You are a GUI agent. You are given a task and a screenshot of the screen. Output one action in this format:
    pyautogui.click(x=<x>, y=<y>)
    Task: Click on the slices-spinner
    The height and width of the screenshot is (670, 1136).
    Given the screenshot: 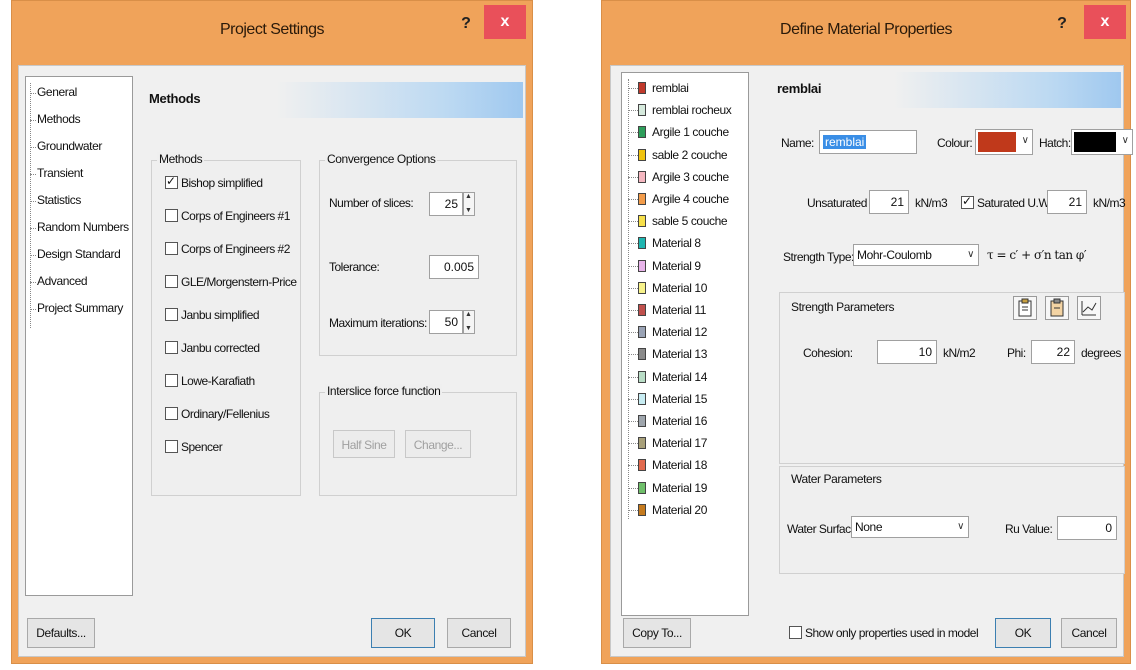 What is the action you would take?
    pyautogui.click(x=469, y=204)
    